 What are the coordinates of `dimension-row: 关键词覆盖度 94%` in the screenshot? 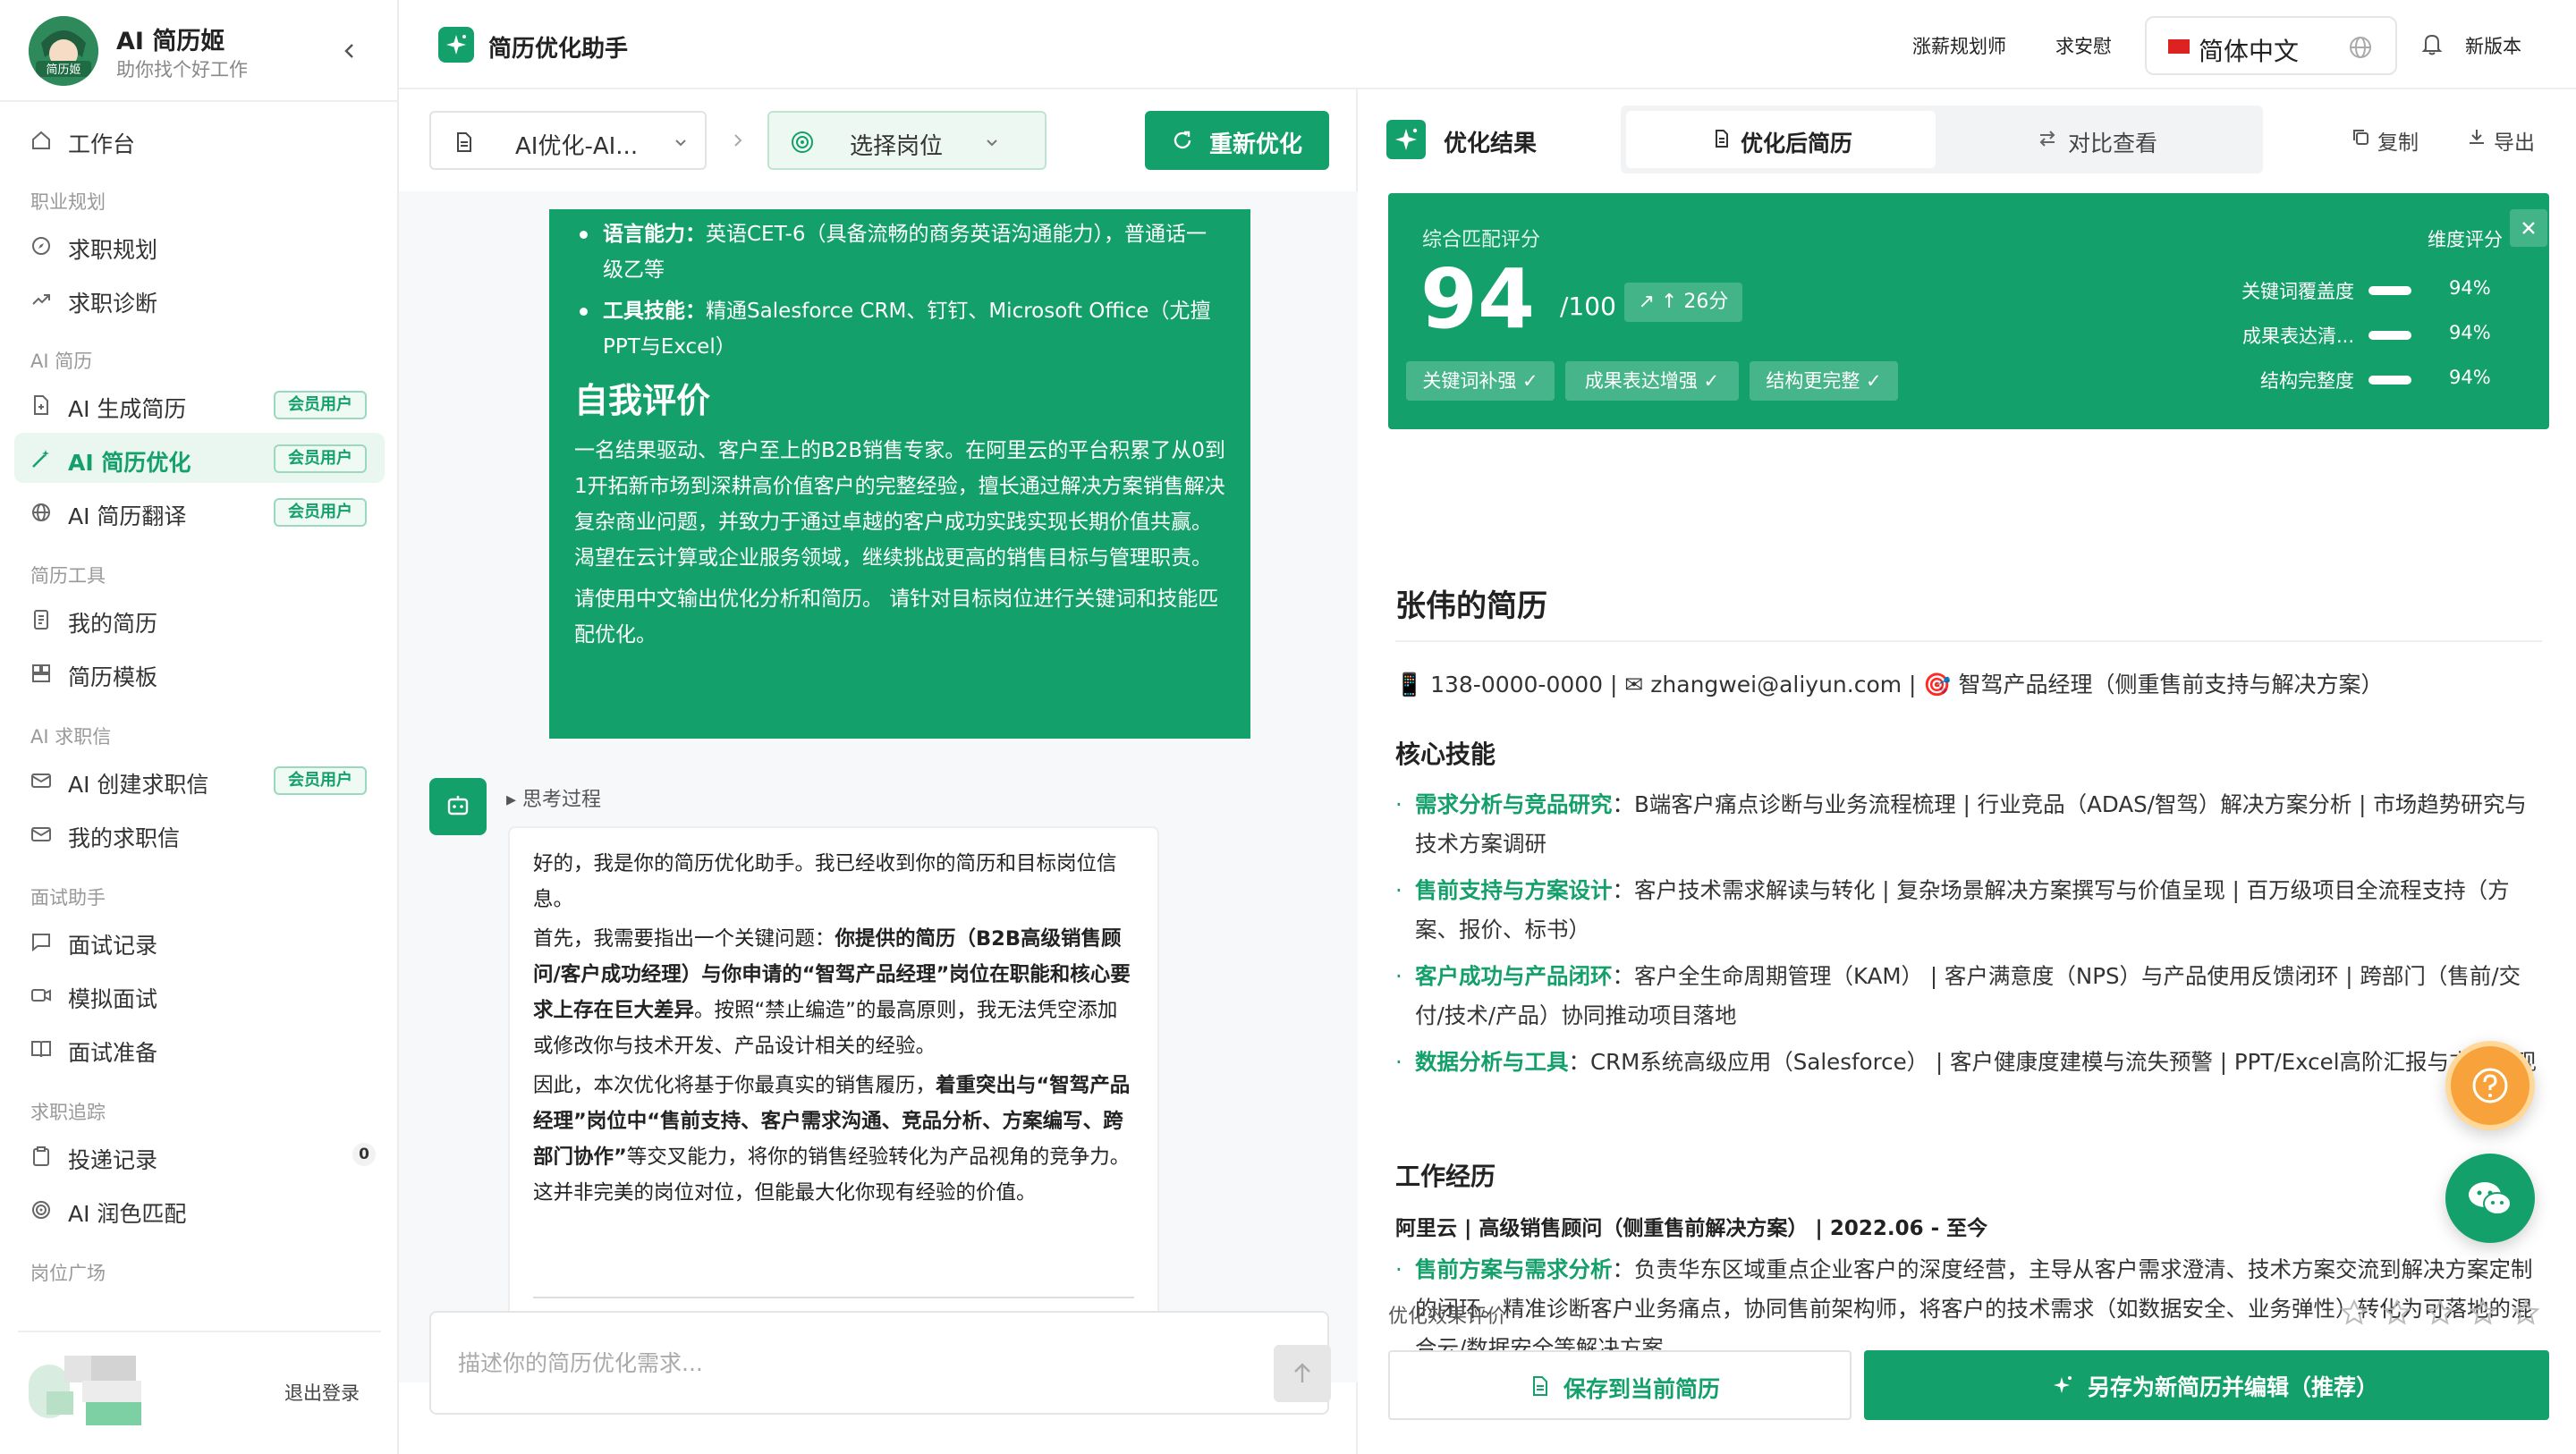 It's located at (2366, 289).